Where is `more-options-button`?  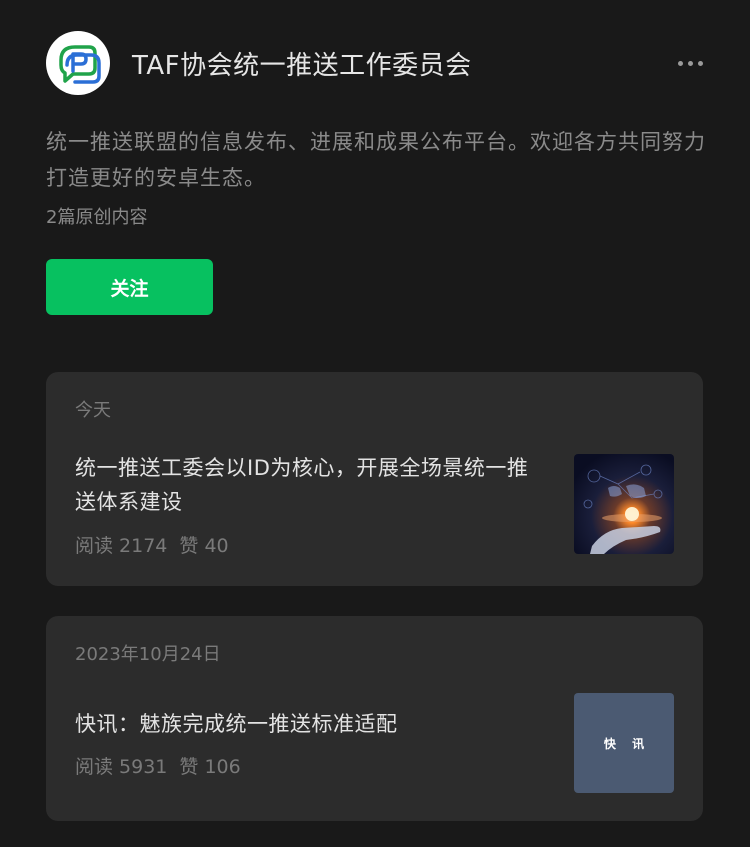 more-options-button is located at coordinates (690, 63).